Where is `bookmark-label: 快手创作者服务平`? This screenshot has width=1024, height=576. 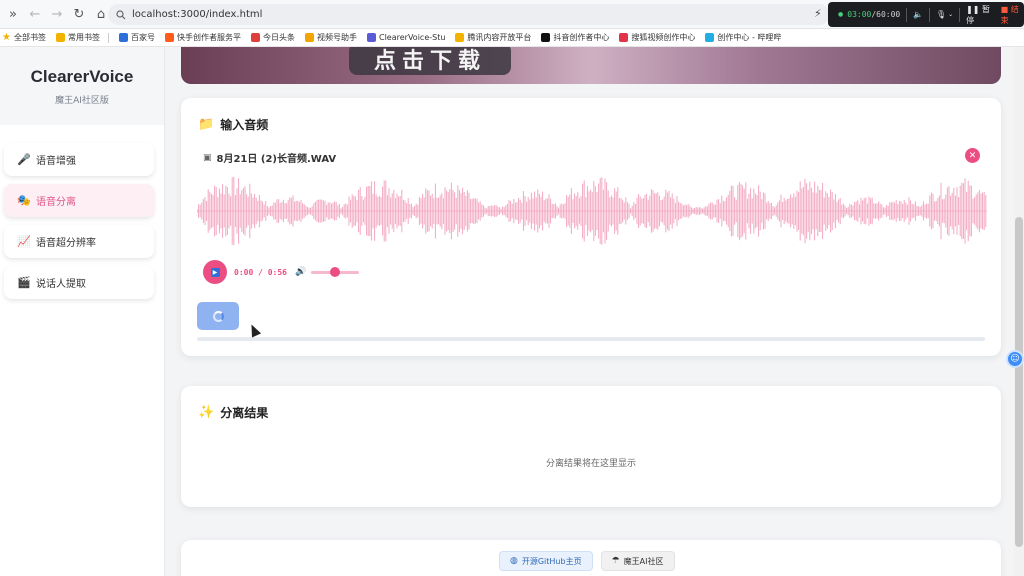 bookmark-label: 快手创作者服务平 is located at coordinates (209, 37).